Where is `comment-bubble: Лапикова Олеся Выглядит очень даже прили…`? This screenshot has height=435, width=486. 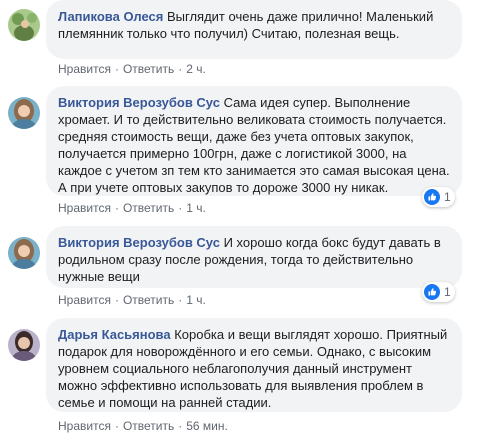
comment-bubble: Лапикова Олеся Выглядит очень даже прили… is located at coordinates (254, 29).